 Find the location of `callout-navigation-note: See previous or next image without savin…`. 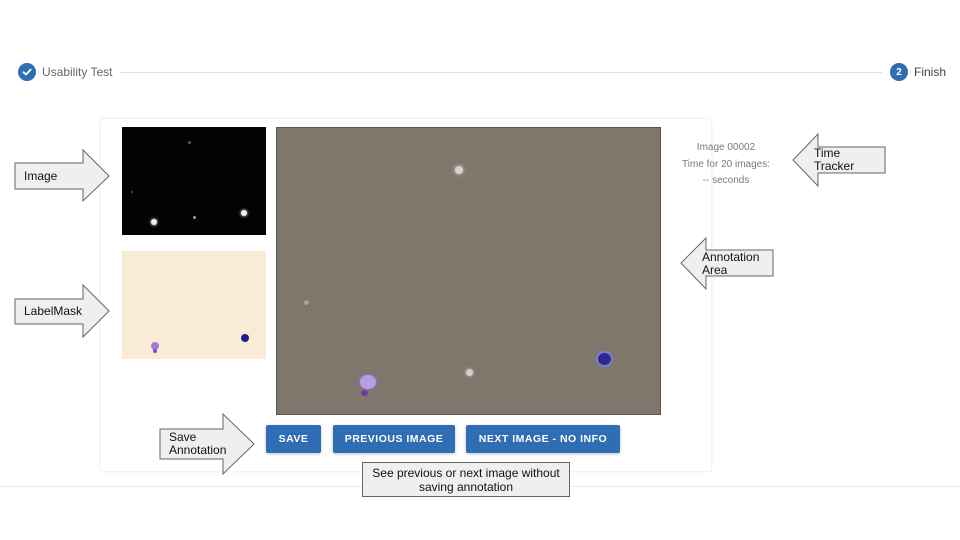

callout-navigation-note: See previous or next image without savin… is located at coordinates (466, 479).